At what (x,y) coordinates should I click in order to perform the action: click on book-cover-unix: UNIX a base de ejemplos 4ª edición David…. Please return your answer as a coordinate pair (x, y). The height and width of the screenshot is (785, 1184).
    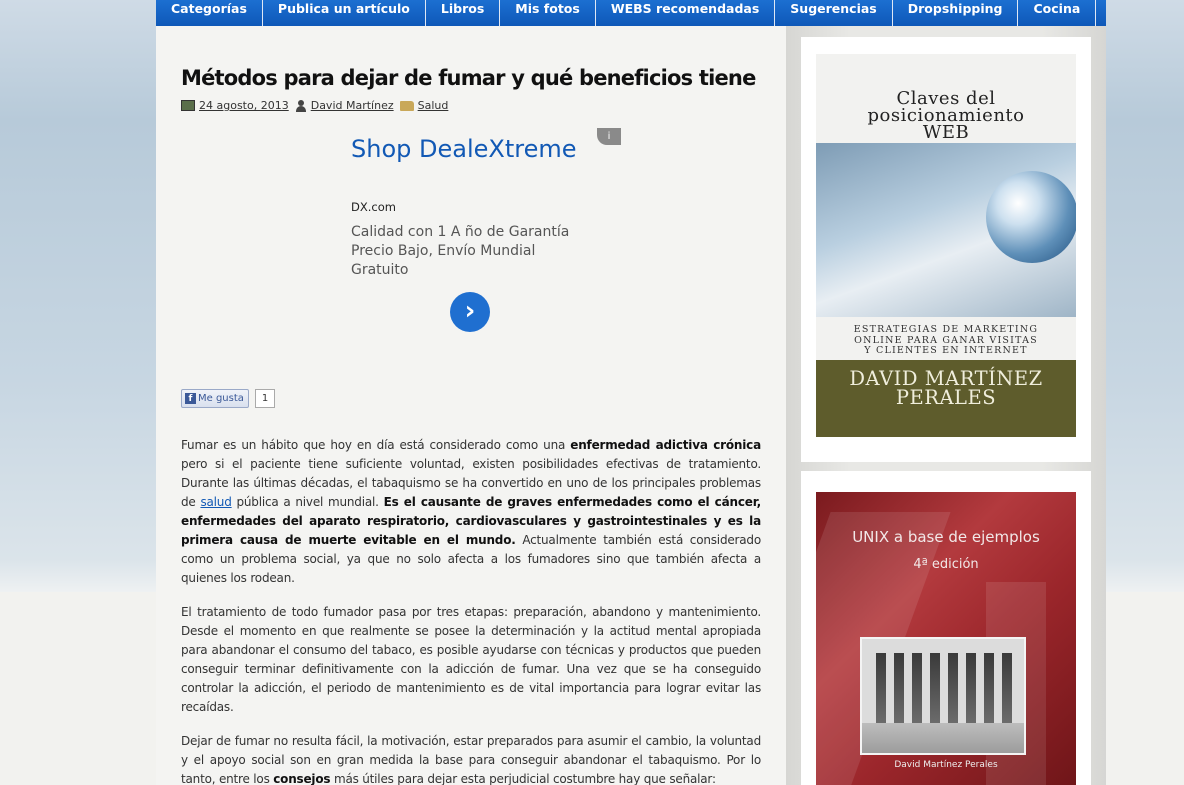
    Looking at the image, I should click on (946, 638).